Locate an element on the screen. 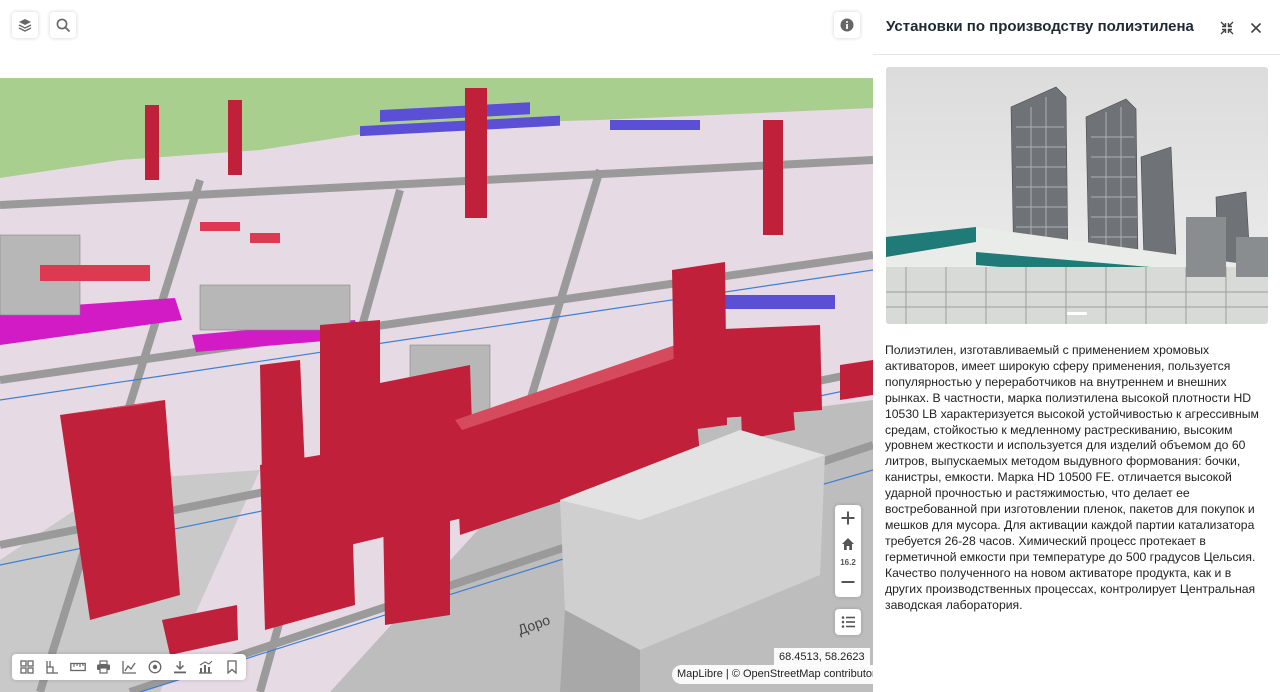  zoom-out-button is located at coordinates (848, 582).